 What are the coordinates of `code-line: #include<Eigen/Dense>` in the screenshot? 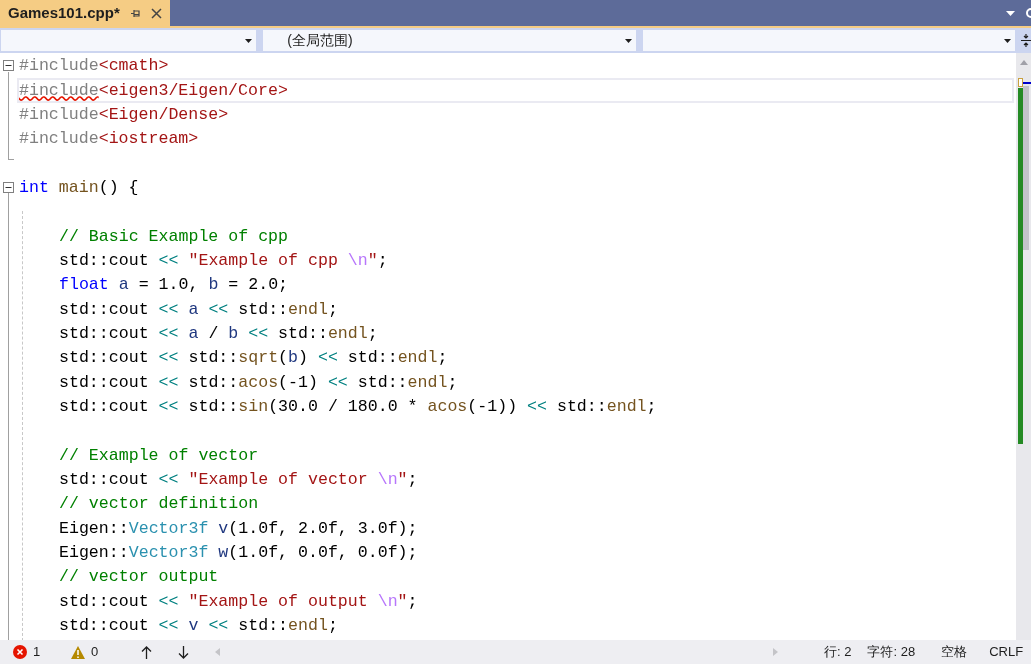 It's located at (124, 114).